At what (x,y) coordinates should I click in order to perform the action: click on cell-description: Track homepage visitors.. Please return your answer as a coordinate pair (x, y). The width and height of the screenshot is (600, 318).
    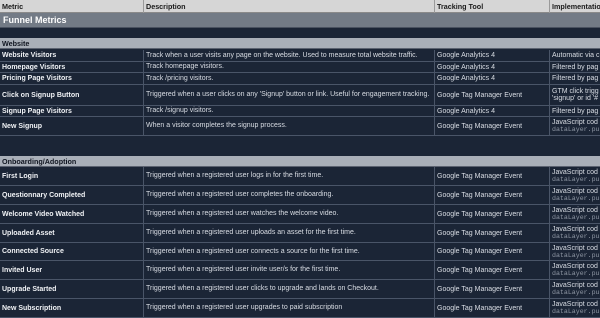
    Looking at the image, I should click on (289, 67).